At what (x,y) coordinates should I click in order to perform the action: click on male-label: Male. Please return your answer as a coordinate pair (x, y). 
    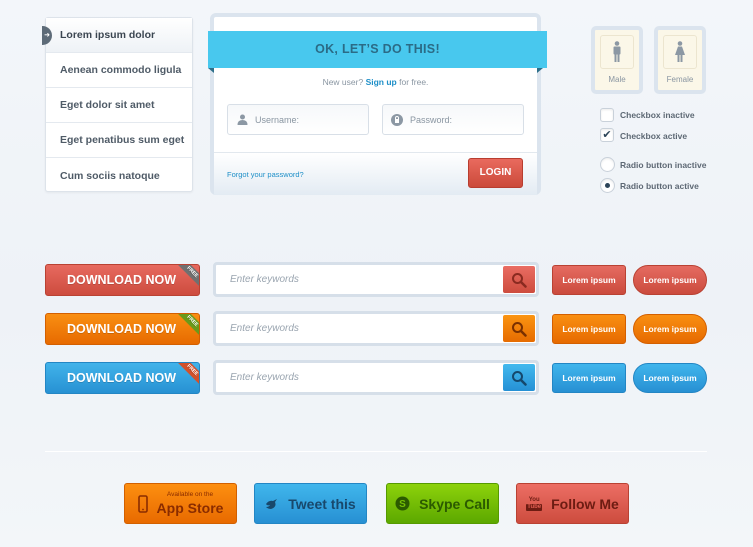
    Looking at the image, I should click on (617, 79).